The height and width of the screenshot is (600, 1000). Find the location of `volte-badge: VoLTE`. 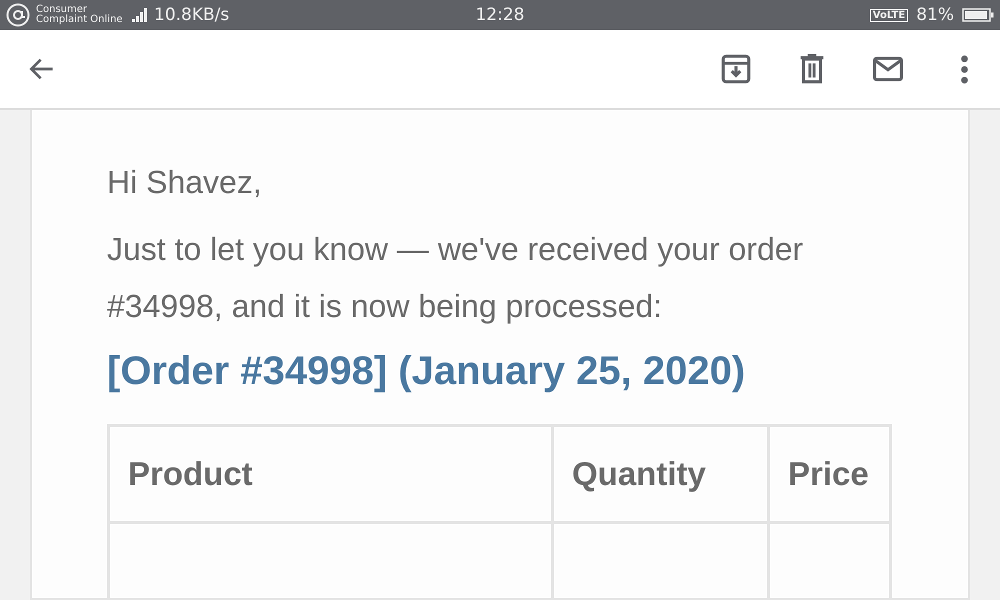

volte-badge: VoLTE is located at coordinates (889, 15).